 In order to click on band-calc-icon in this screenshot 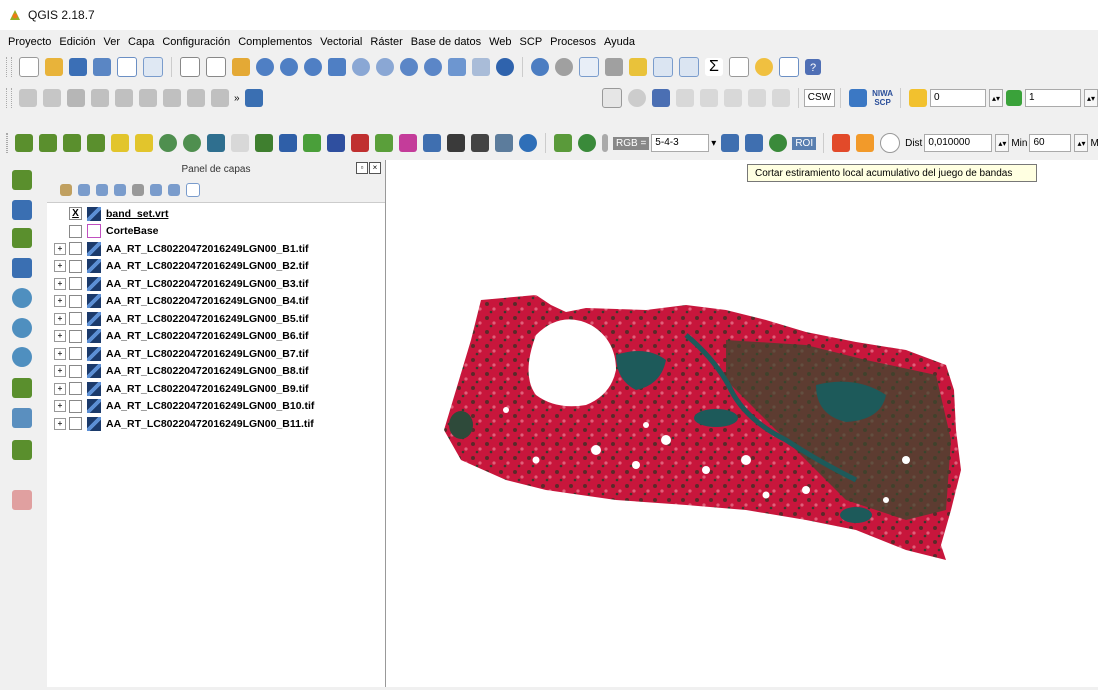, I will do `click(360, 143)`.